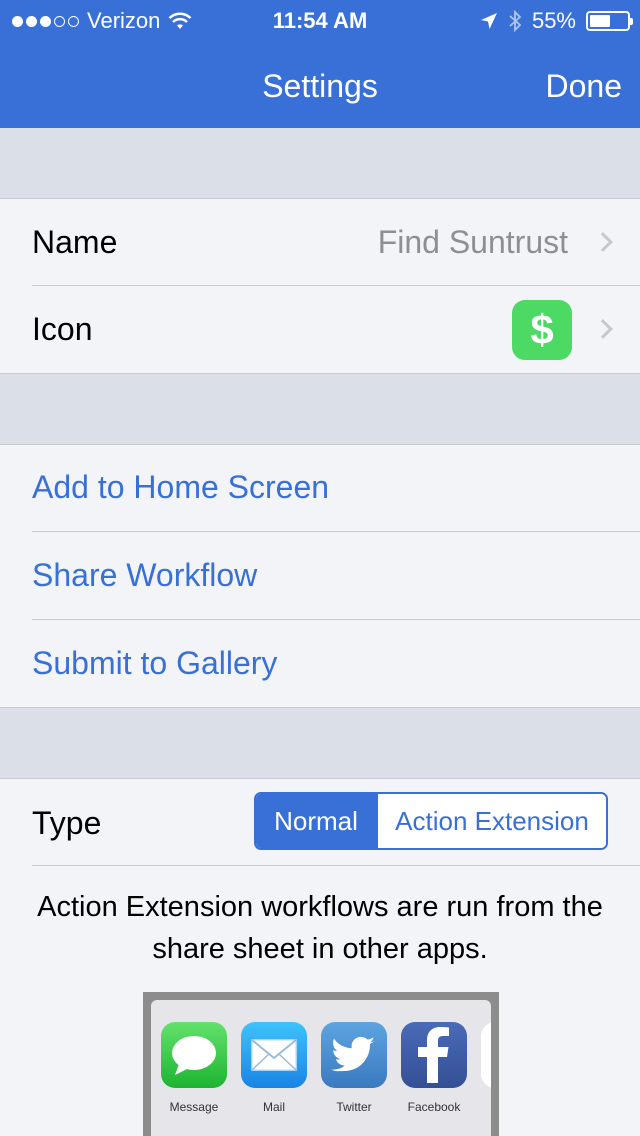  What do you see at coordinates (336, 865) in the screenshot?
I see `divider` at bounding box center [336, 865].